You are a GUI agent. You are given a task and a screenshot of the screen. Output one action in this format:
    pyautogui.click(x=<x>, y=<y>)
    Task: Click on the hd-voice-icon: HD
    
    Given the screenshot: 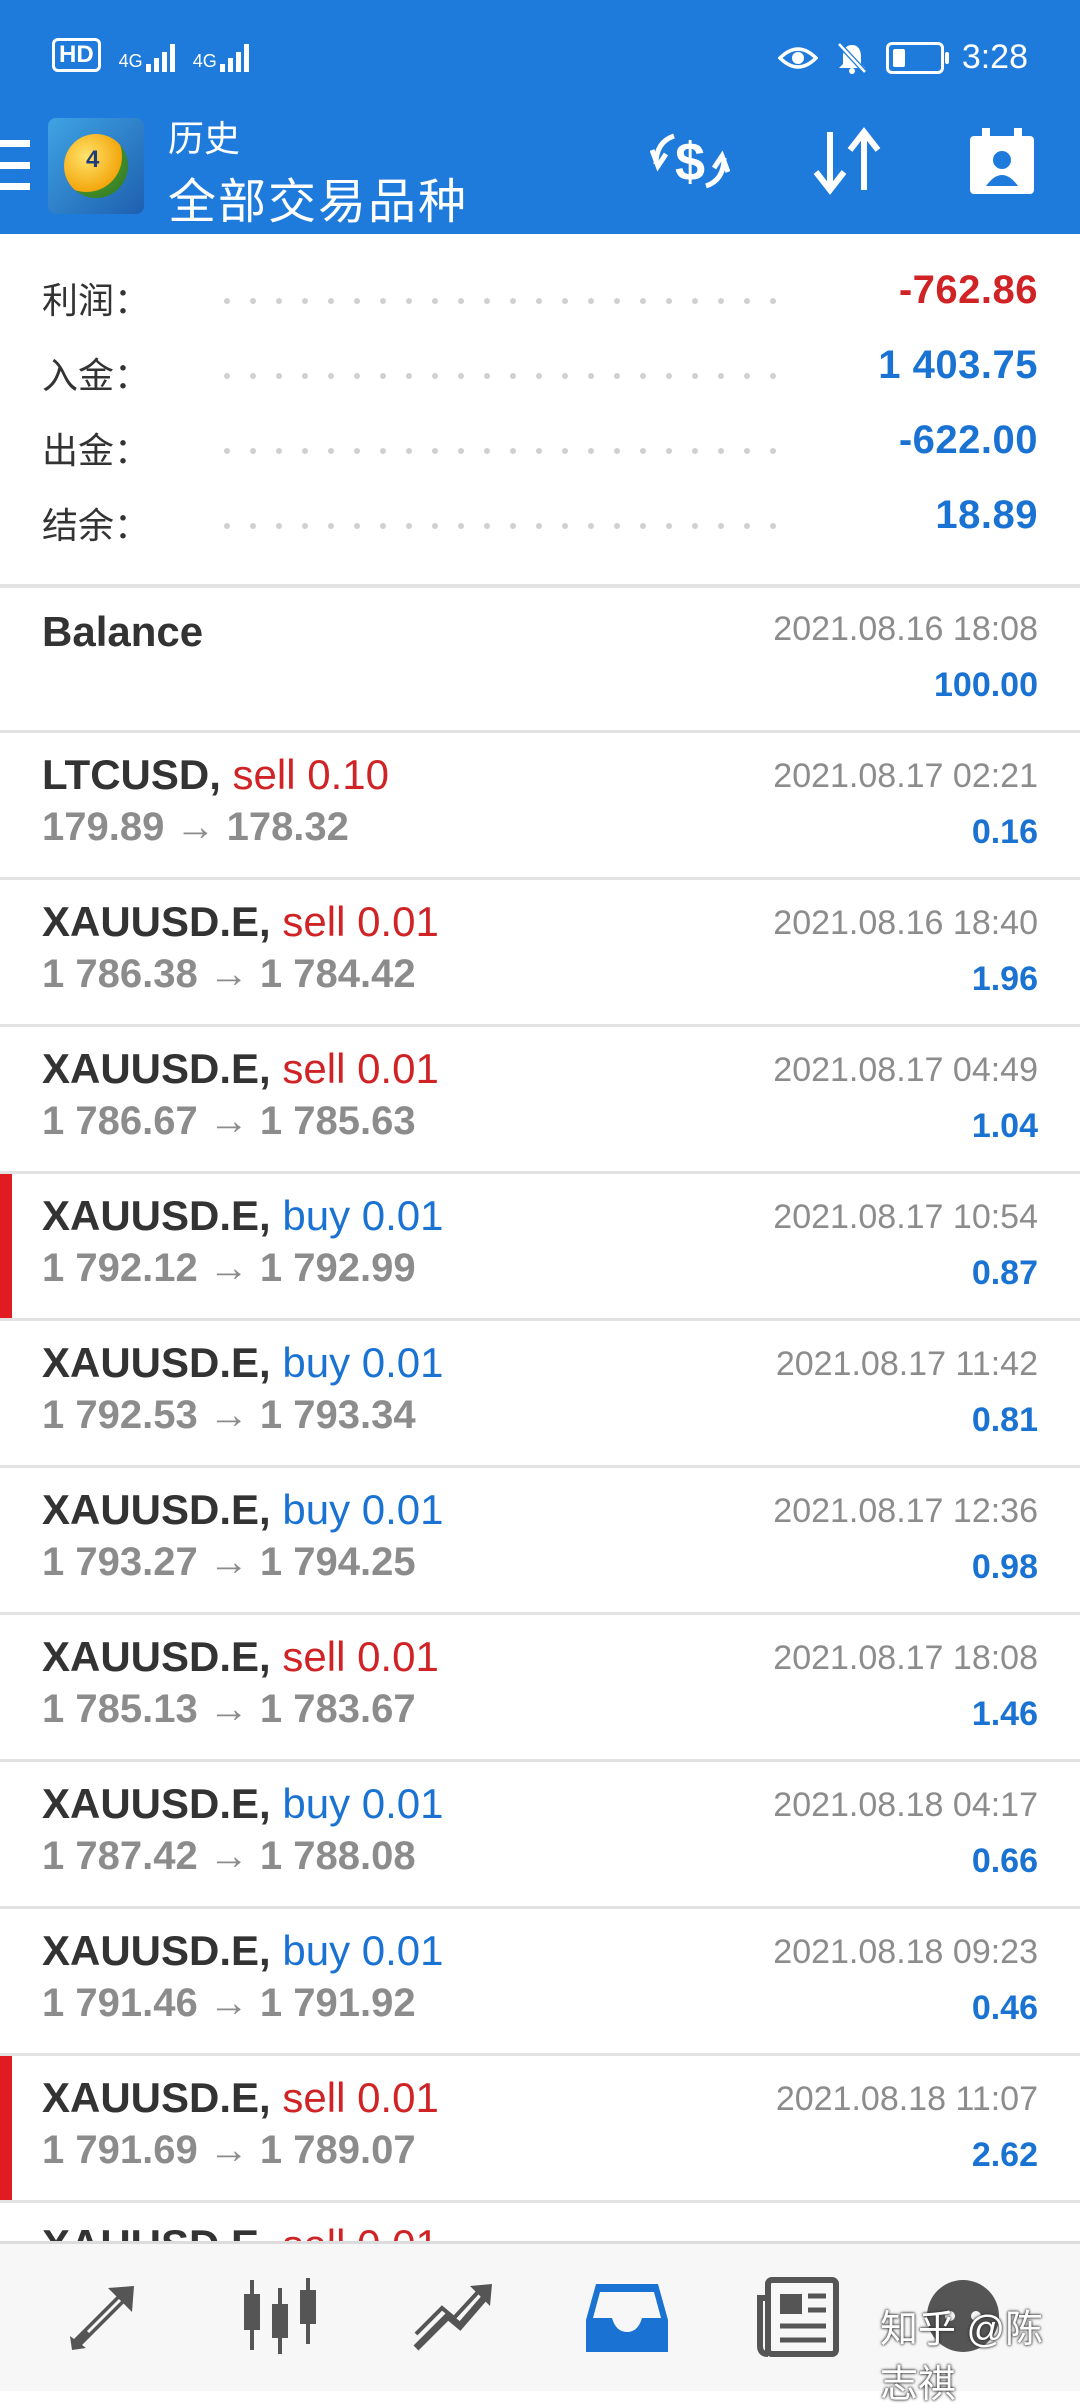 What is the action you would take?
    pyautogui.click(x=76, y=55)
    